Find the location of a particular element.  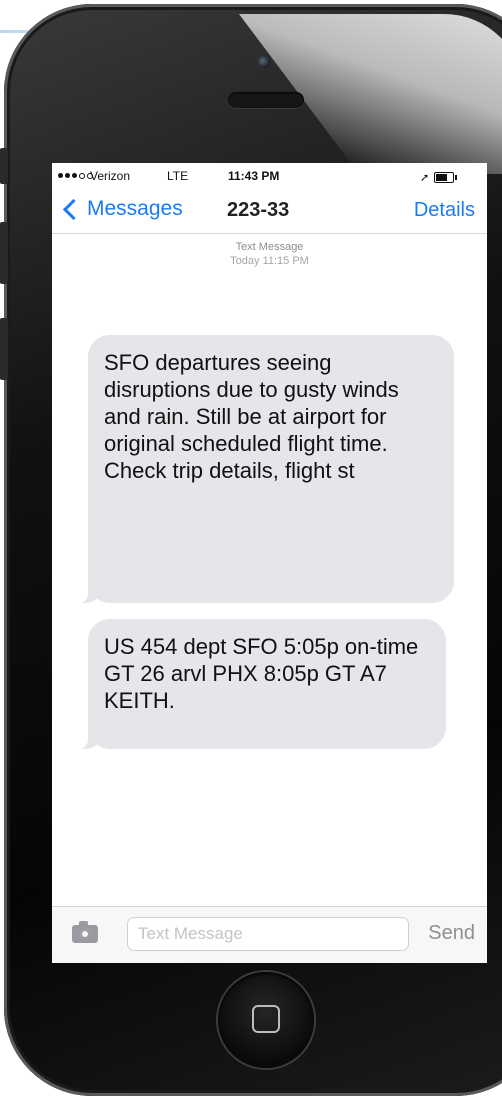

back-to-messages-button: Messages is located at coordinates (121, 209).